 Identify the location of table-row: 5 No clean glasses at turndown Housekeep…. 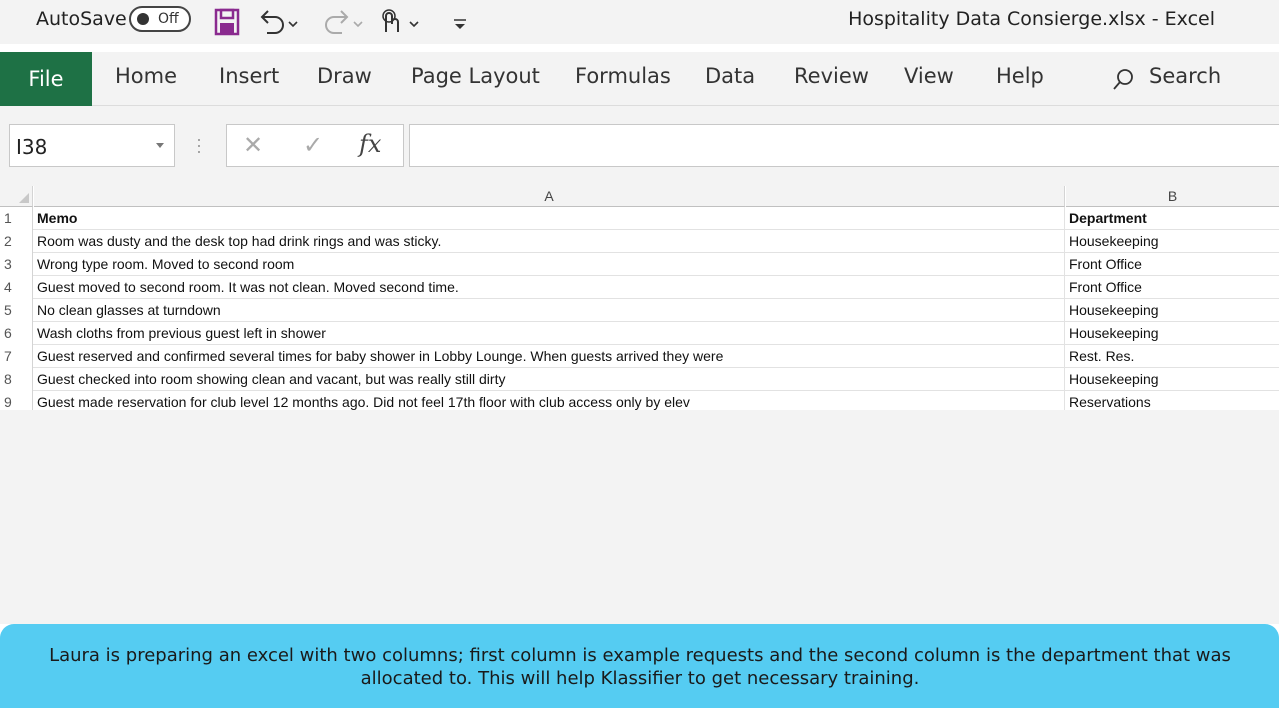
(639, 310).